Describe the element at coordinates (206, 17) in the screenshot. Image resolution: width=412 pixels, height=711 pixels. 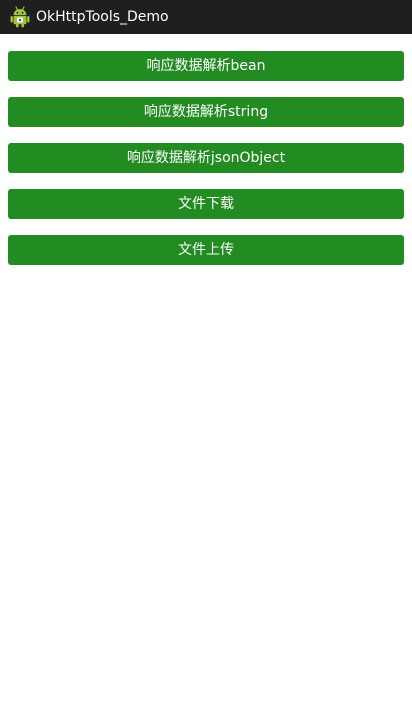
I see `action-bar: OkHttpTools_Demo` at that location.